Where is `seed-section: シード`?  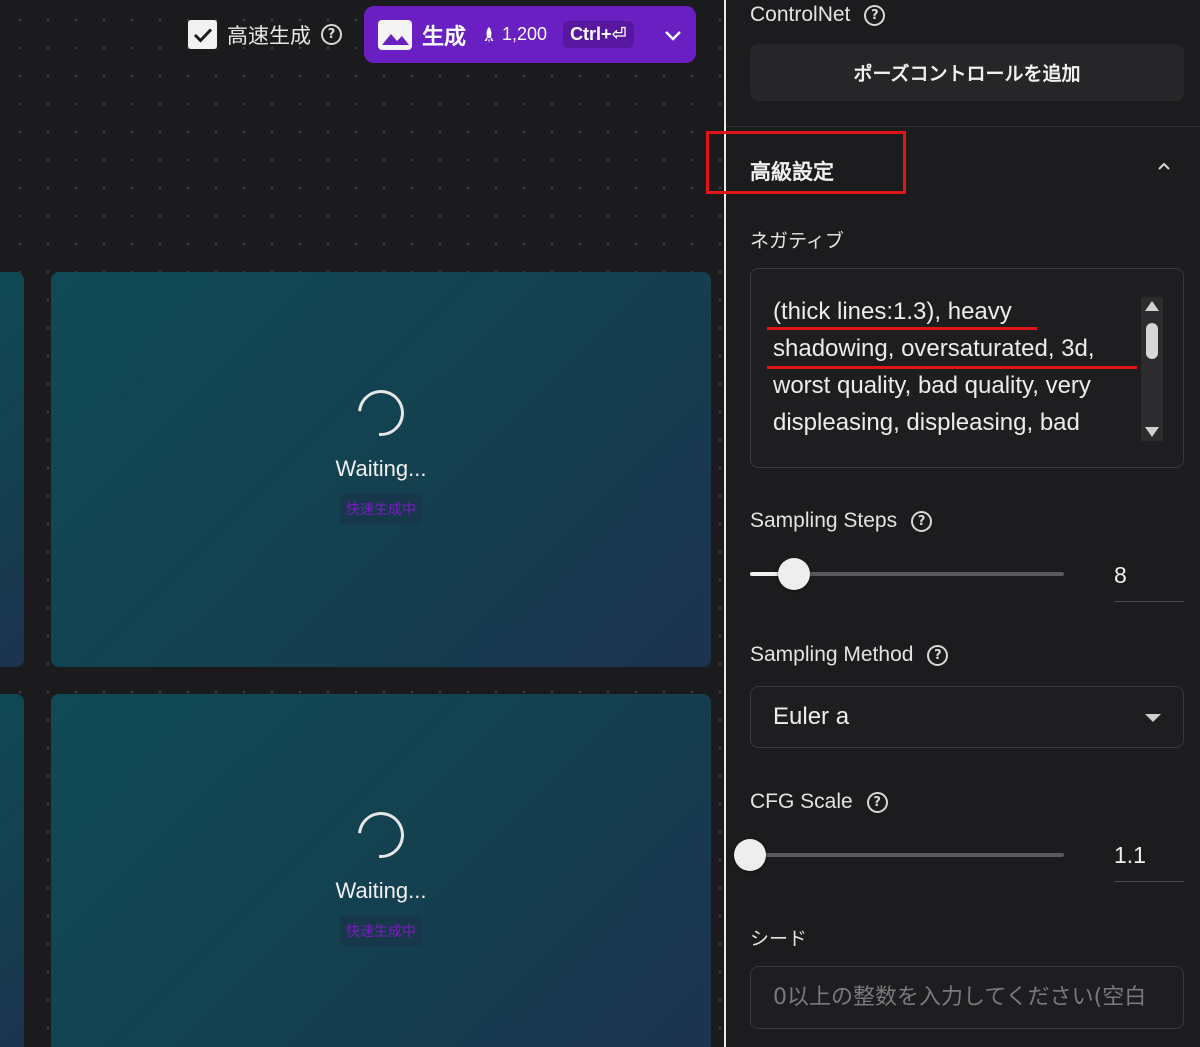
seed-section: シード is located at coordinates (778, 937).